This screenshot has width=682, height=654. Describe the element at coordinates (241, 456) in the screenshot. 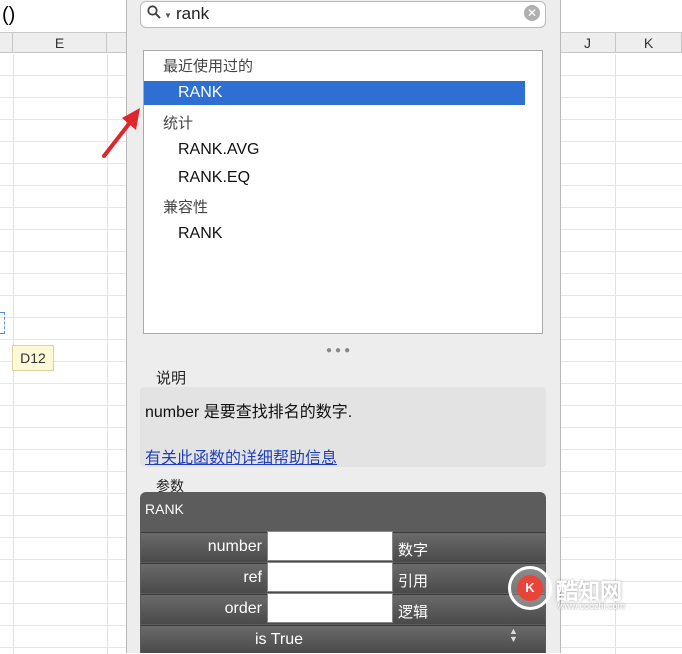

I see `help-link: 有关此函数的详细帮助信息` at that location.